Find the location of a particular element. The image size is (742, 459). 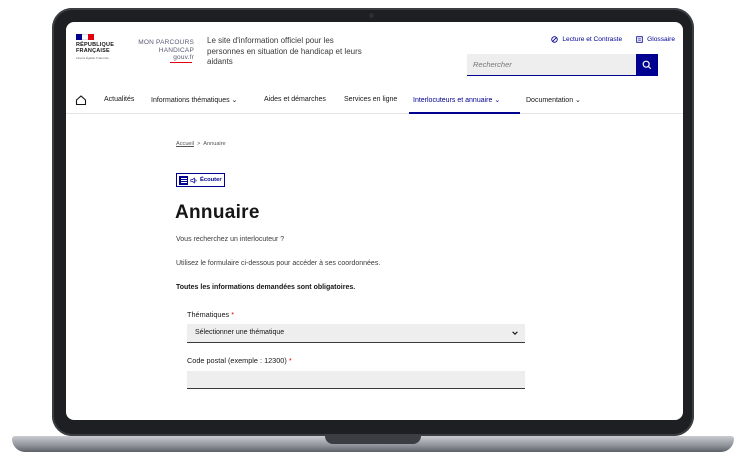

listen-button: Écouter is located at coordinates (200, 180).